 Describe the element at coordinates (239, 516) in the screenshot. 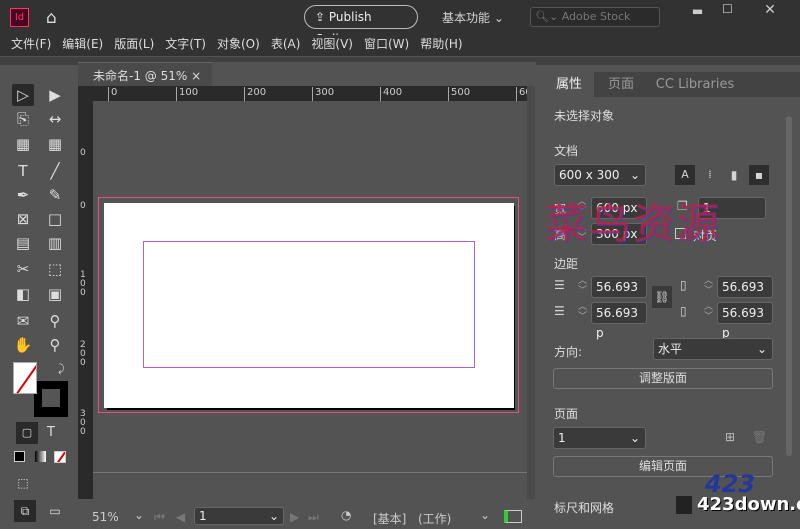

I see `page-number-field: 1 ⌄` at that location.